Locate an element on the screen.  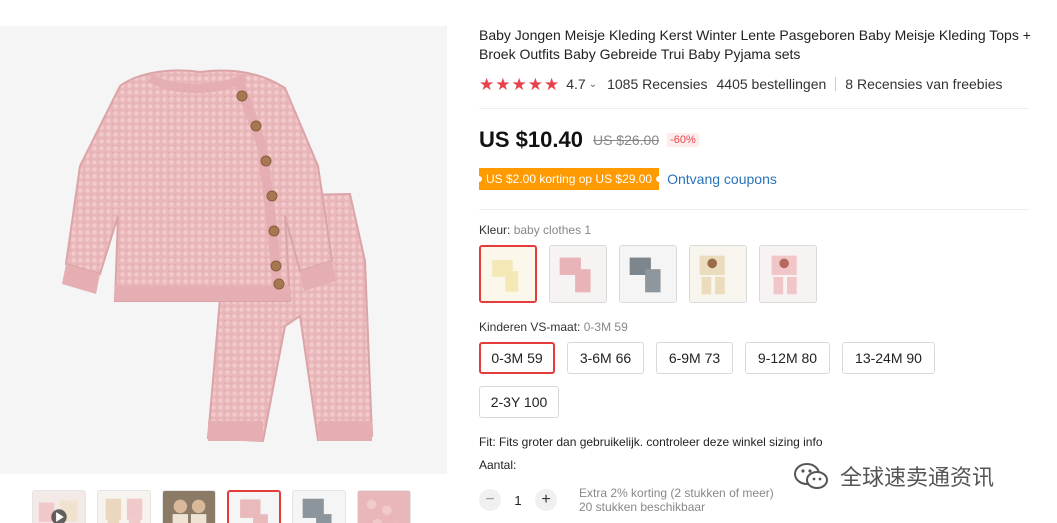
cream-knit-set-icon is located at coordinates (508, 274).